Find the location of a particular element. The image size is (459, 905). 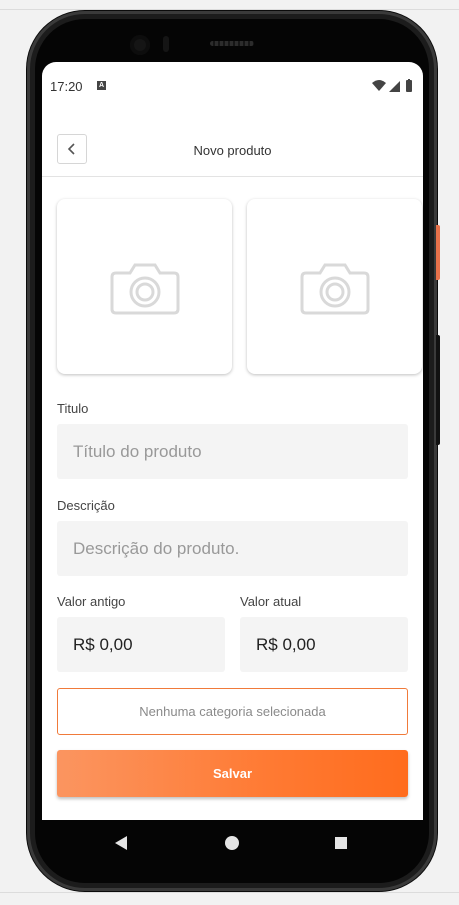

signal-icon is located at coordinates (394, 86).